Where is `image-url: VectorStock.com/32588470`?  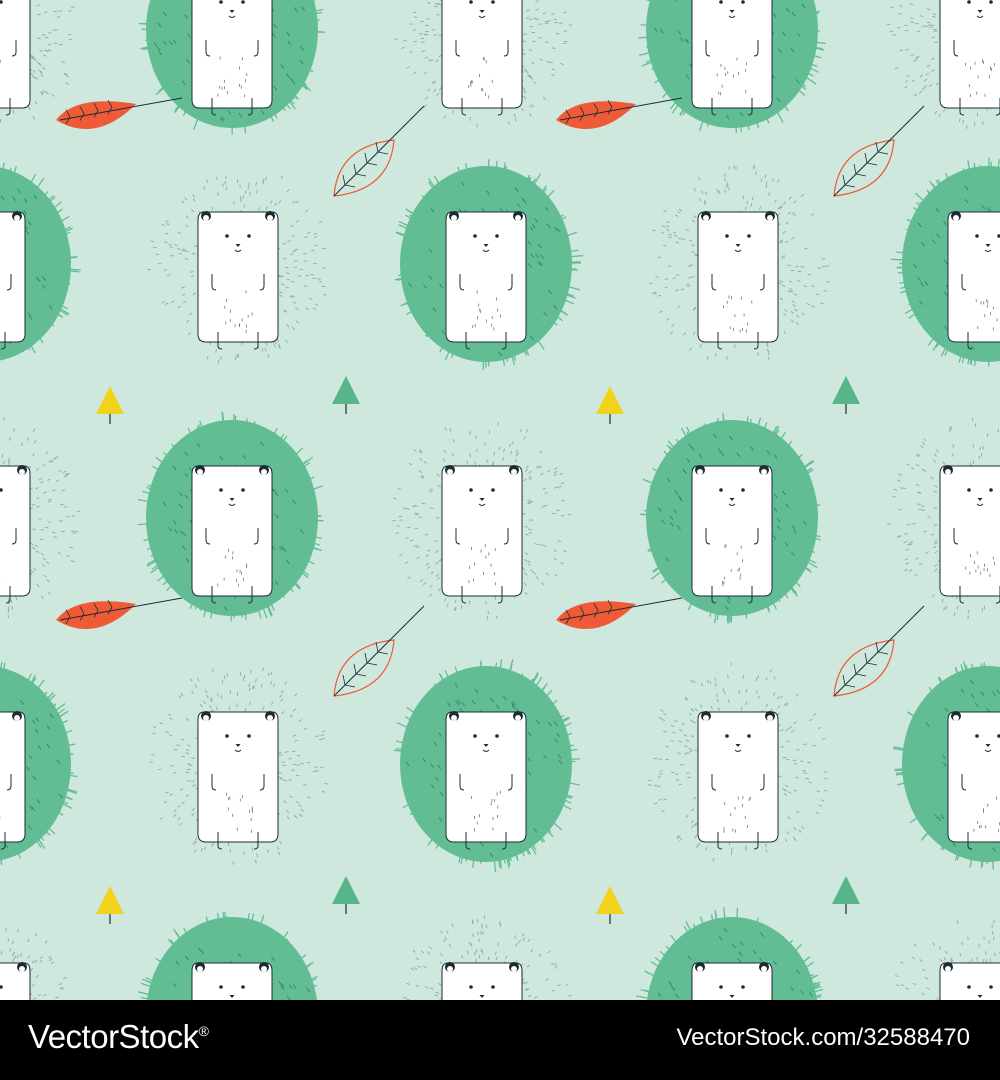
image-url: VectorStock.com/32588470 is located at coordinates (823, 1037).